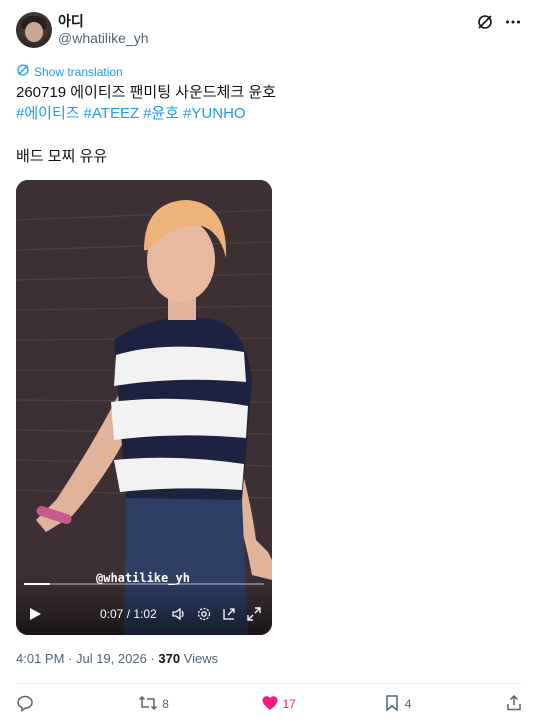  I want to click on share-button, so click(514, 704).